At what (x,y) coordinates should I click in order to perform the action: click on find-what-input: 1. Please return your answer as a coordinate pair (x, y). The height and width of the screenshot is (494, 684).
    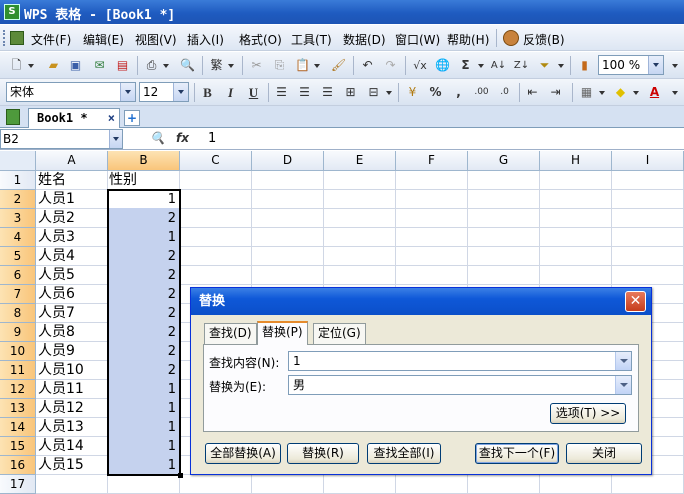
    Looking at the image, I should click on (460, 361).